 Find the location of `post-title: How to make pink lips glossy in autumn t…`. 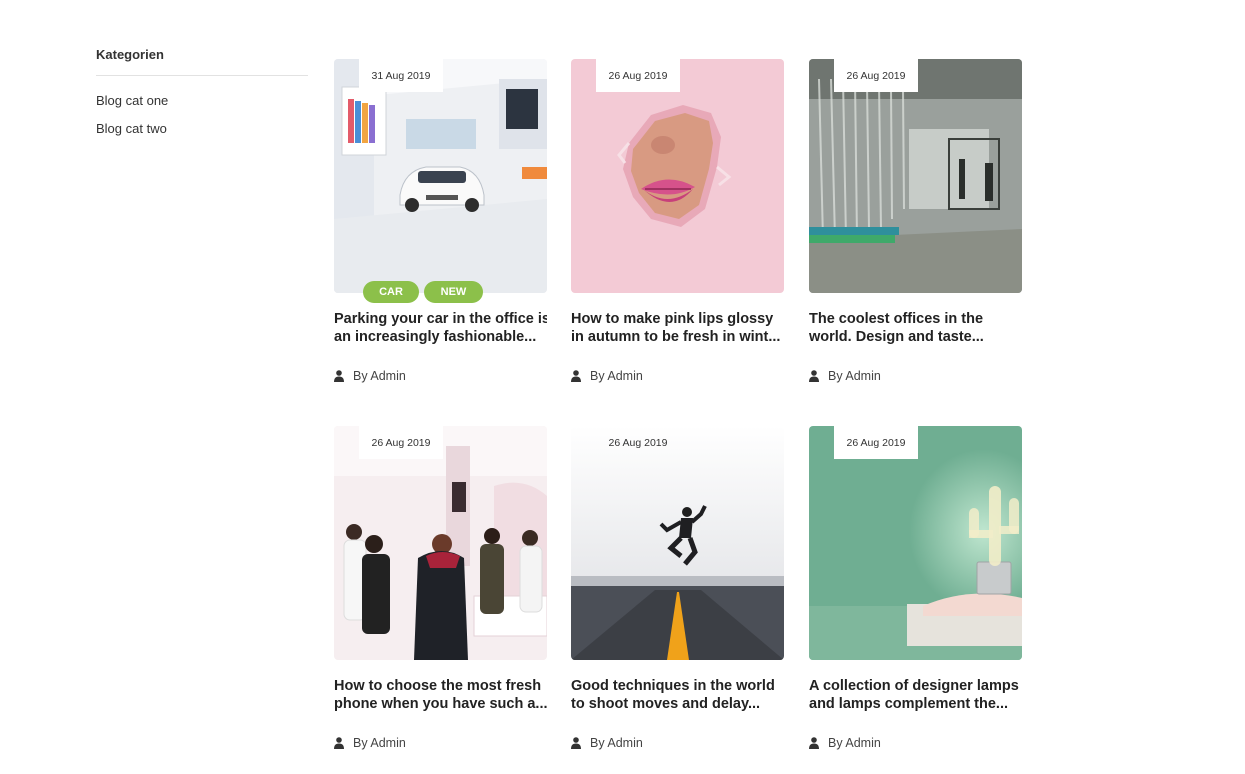

post-title: How to make pink lips glossy in autumn t… is located at coordinates (677, 328).